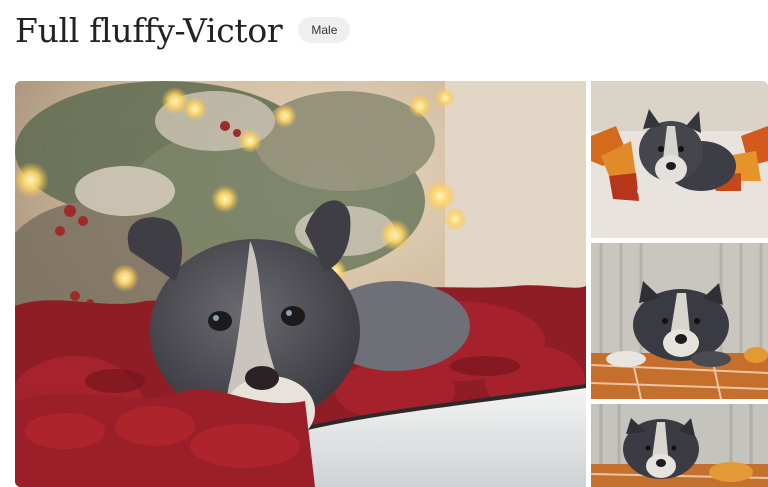 This screenshot has width=768, height=487. I want to click on thumbnail-2-image, so click(679, 321).